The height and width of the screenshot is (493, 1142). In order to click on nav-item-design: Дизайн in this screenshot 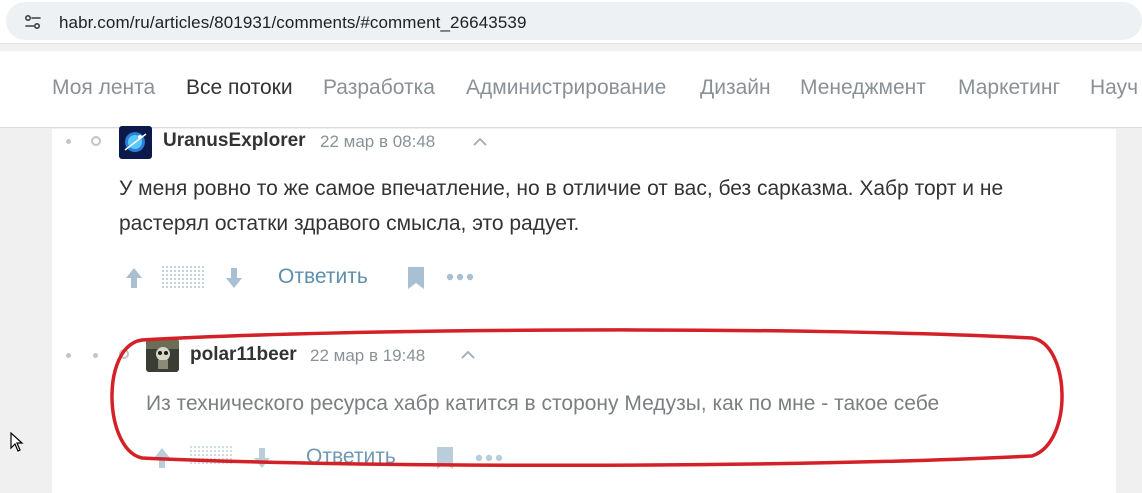, I will do `click(735, 88)`.